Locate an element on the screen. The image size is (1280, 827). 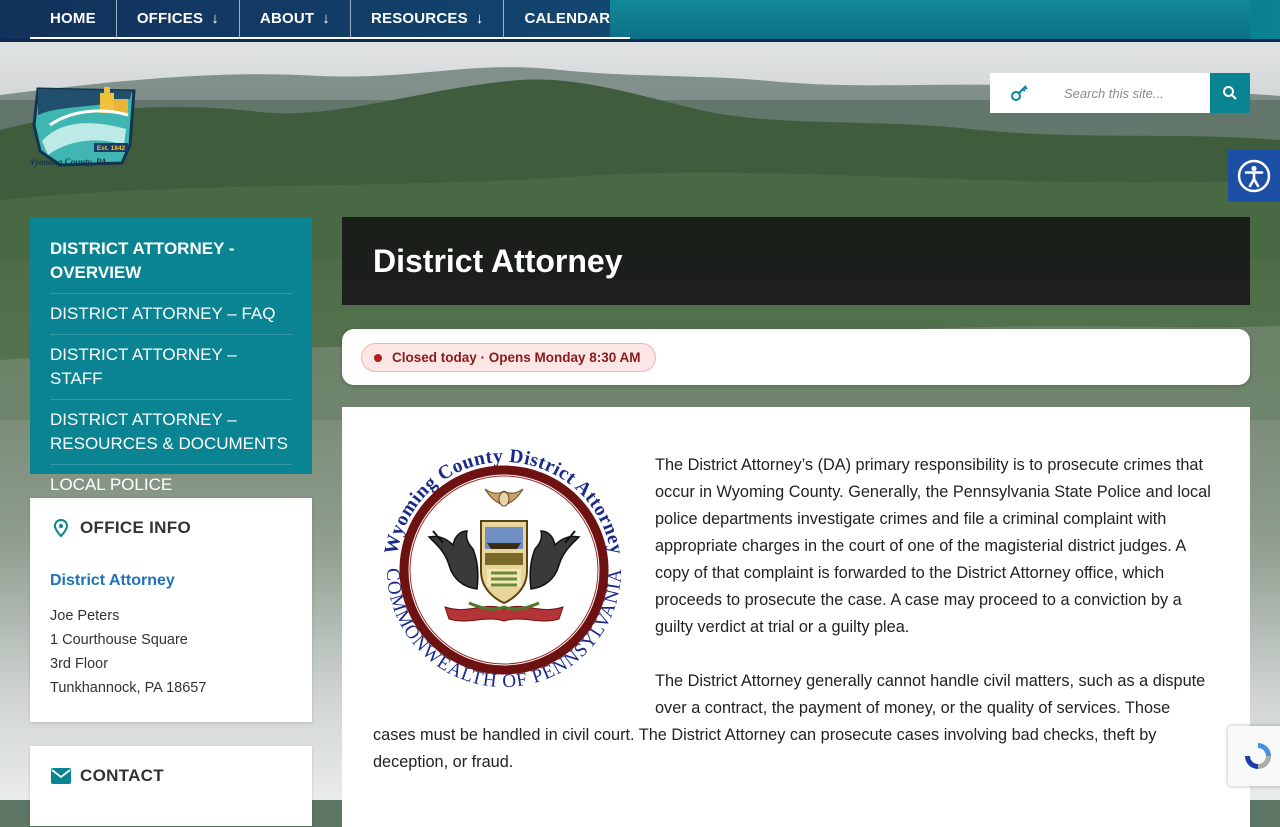
accessibility-icon is located at coordinates (1254, 176).